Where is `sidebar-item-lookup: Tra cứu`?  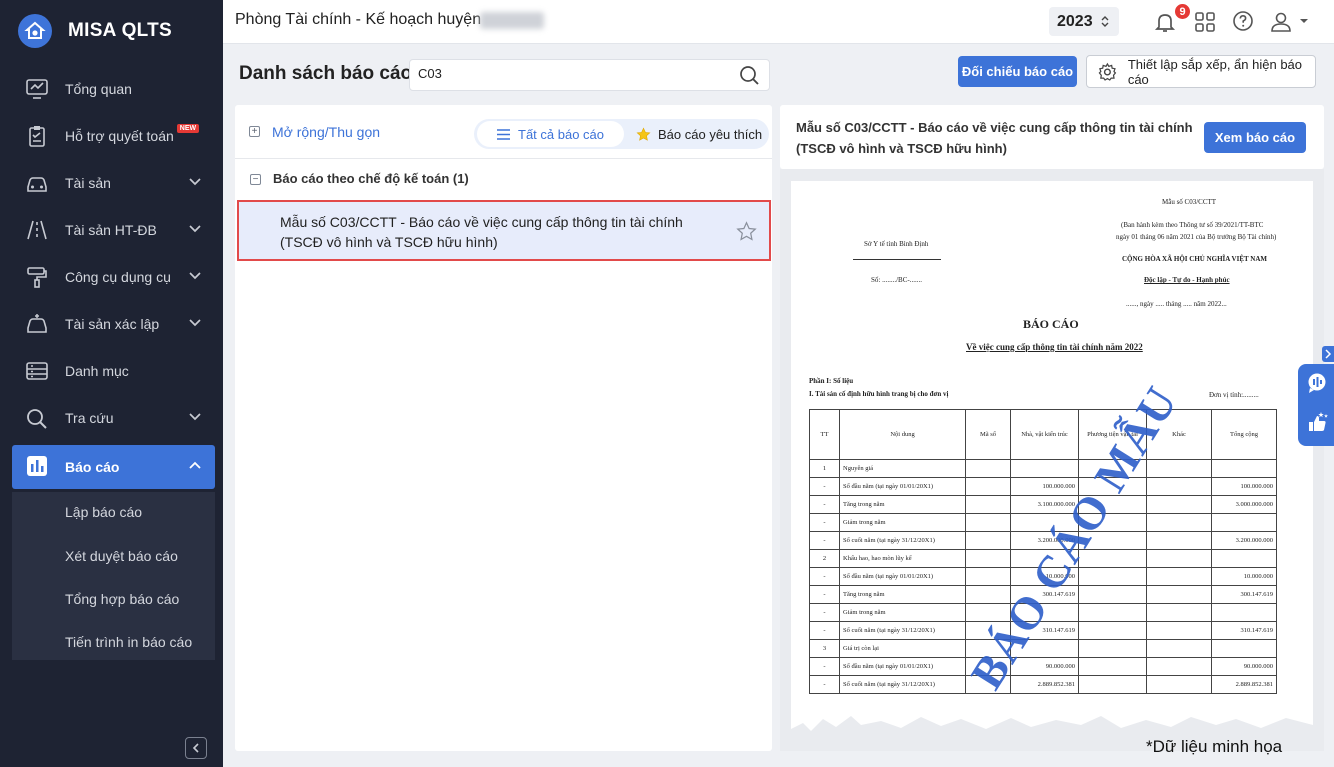
sidebar-item-lookup: Tra cứu is located at coordinates (113, 418).